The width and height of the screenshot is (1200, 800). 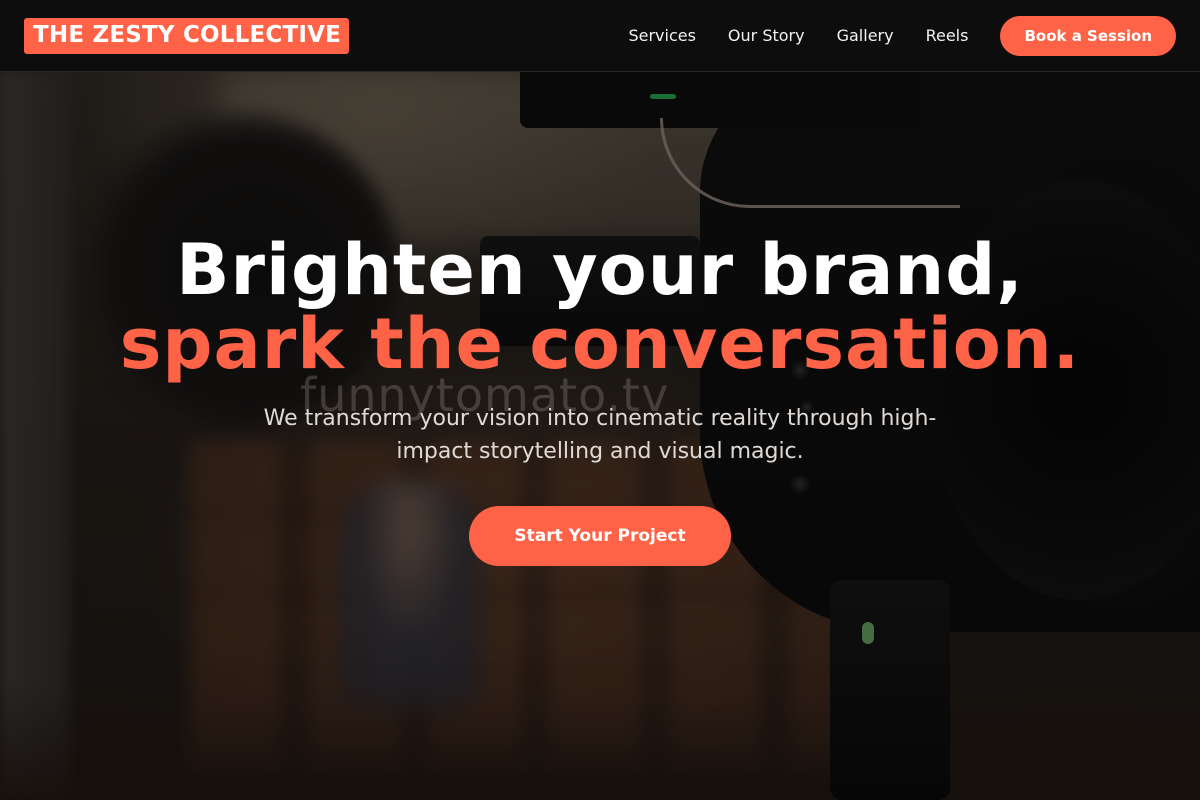 What do you see at coordinates (865, 35) in the screenshot?
I see `nav-link-gallery: Gallery` at bounding box center [865, 35].